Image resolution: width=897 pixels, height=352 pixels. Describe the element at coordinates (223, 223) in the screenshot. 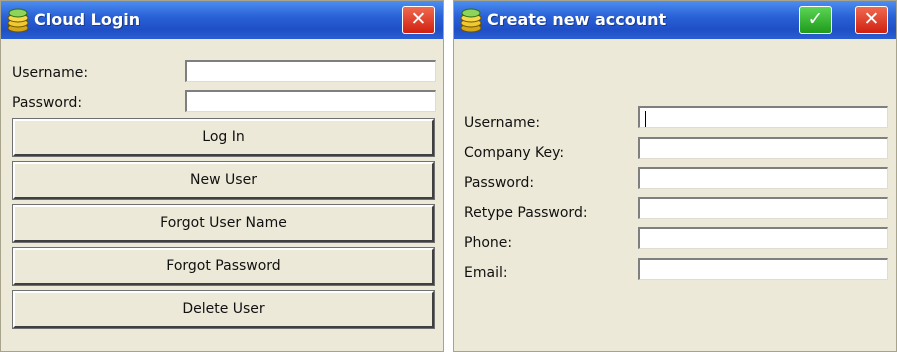

I see `forgot-user-name-button: Forgot User Name` at that location.